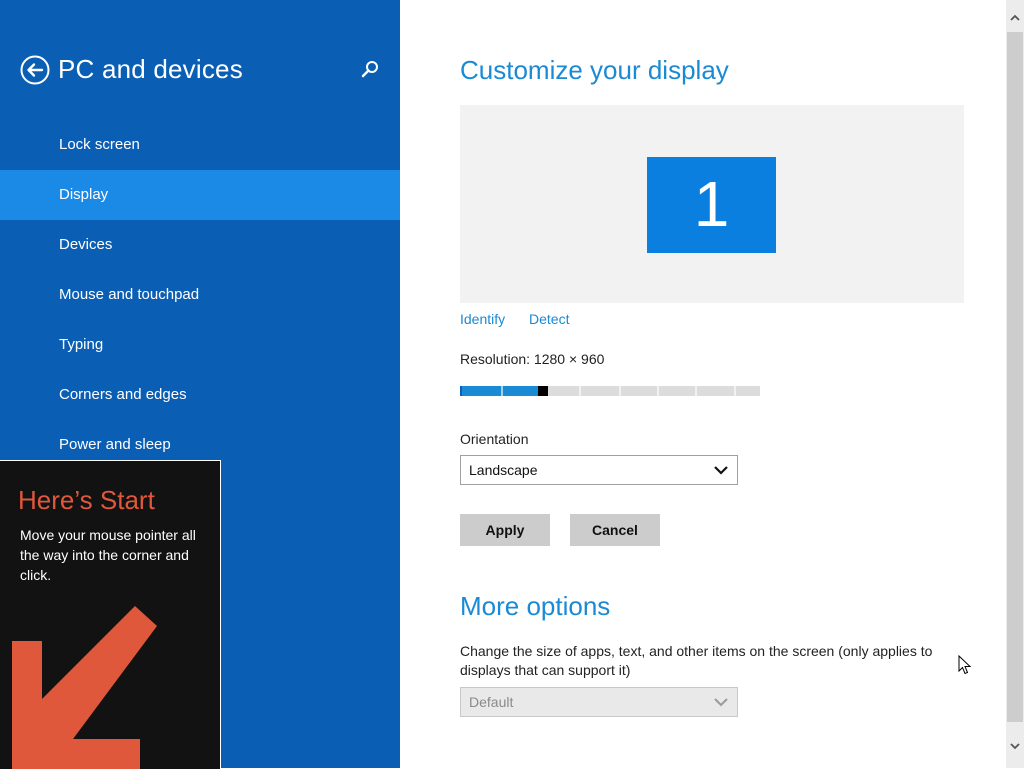 This screenshot has width=1024, height=769. I want to click on sidebar-item-label: Devices, so click(86, 244).